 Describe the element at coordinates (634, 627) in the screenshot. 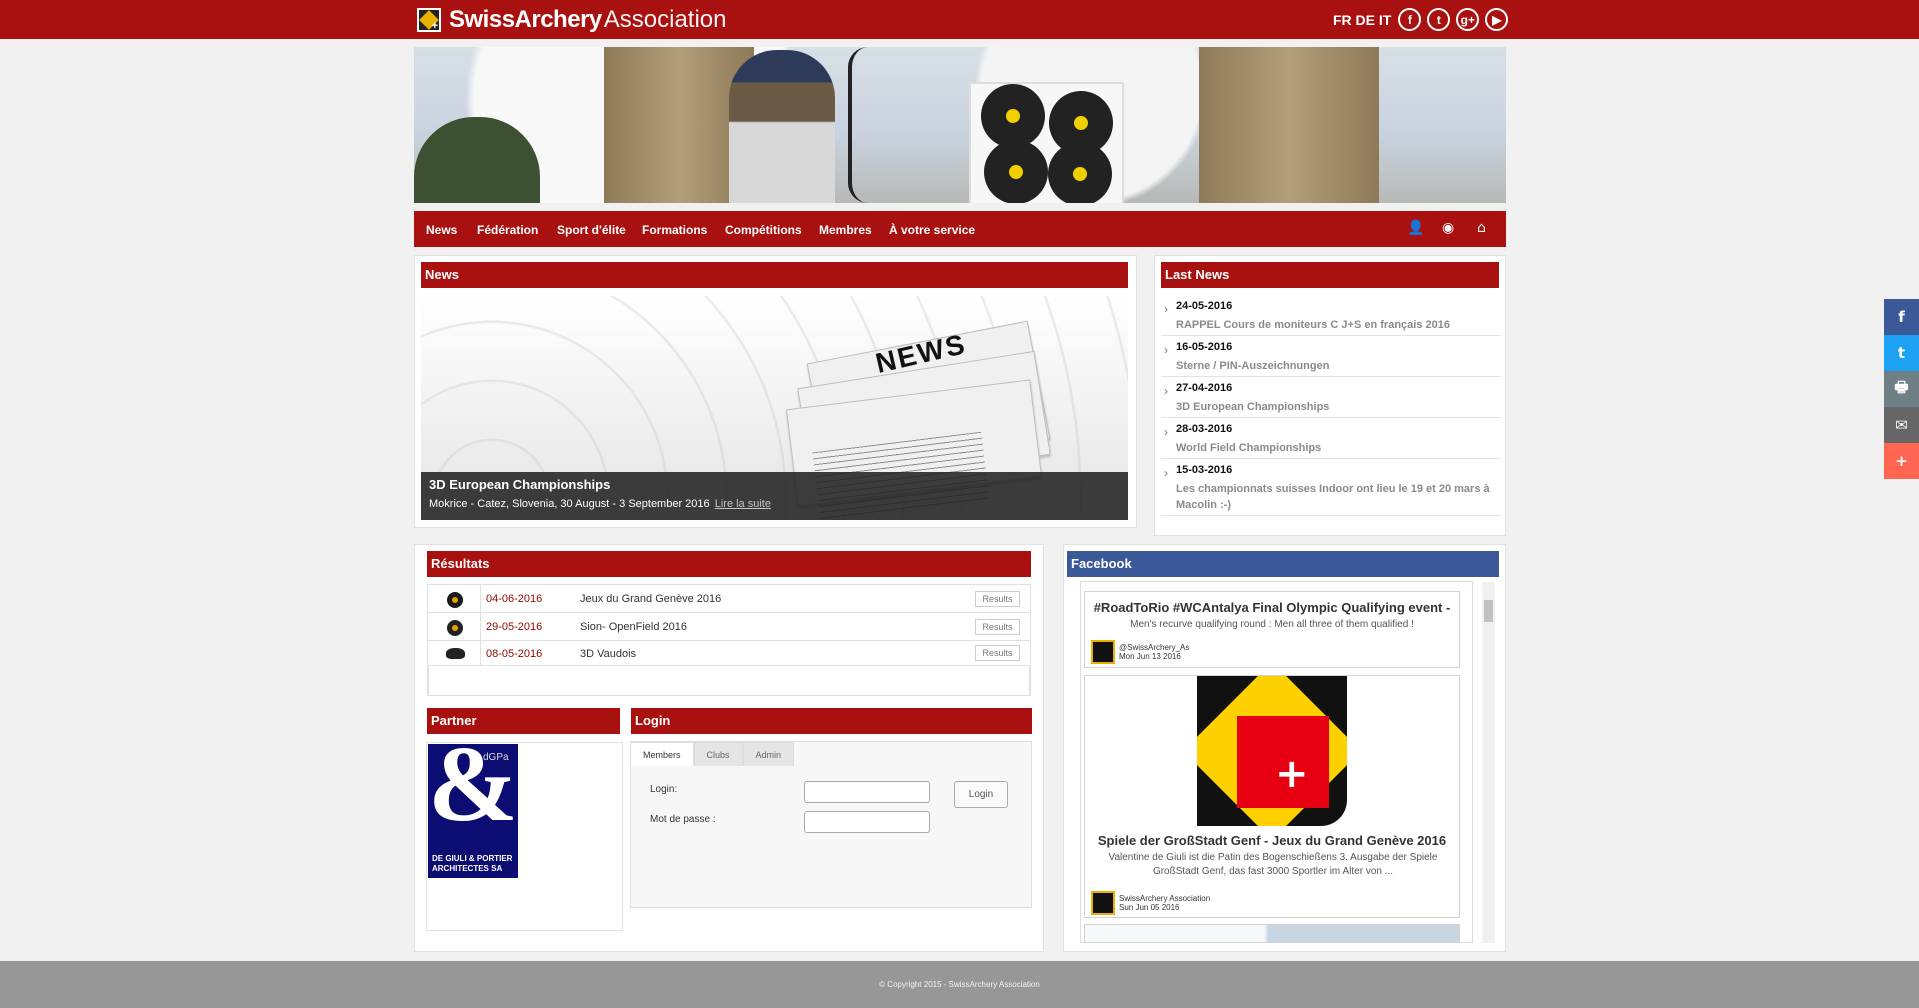

I see `result-event: Sion- OpenField 2016` at that location.